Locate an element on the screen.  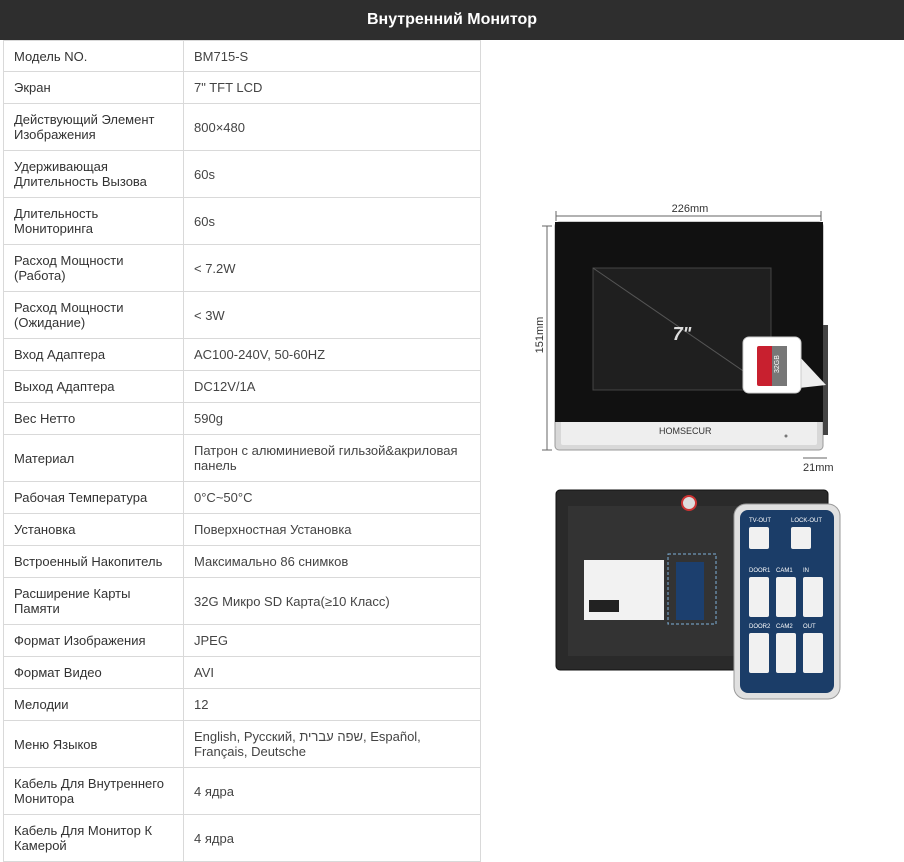
spec-row: Расход Мощности (Ожидание) < 3W is located at coordinates (242, 315).